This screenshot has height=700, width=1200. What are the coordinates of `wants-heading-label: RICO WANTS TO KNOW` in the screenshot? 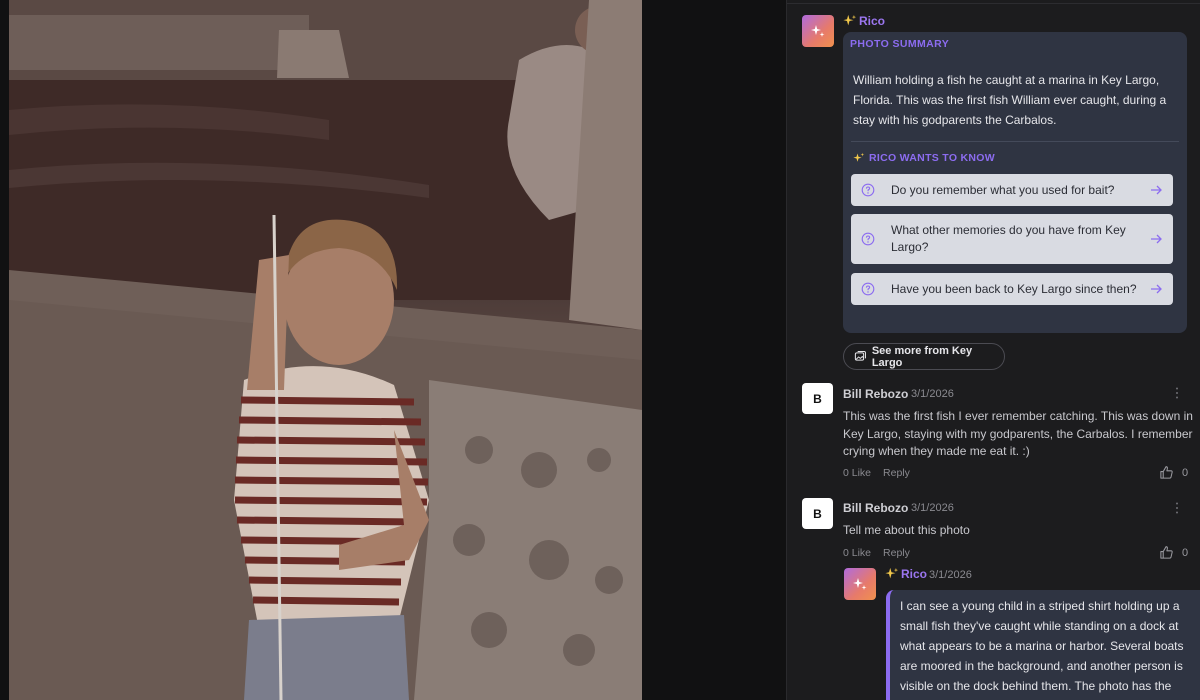 It's located at (932, 158).